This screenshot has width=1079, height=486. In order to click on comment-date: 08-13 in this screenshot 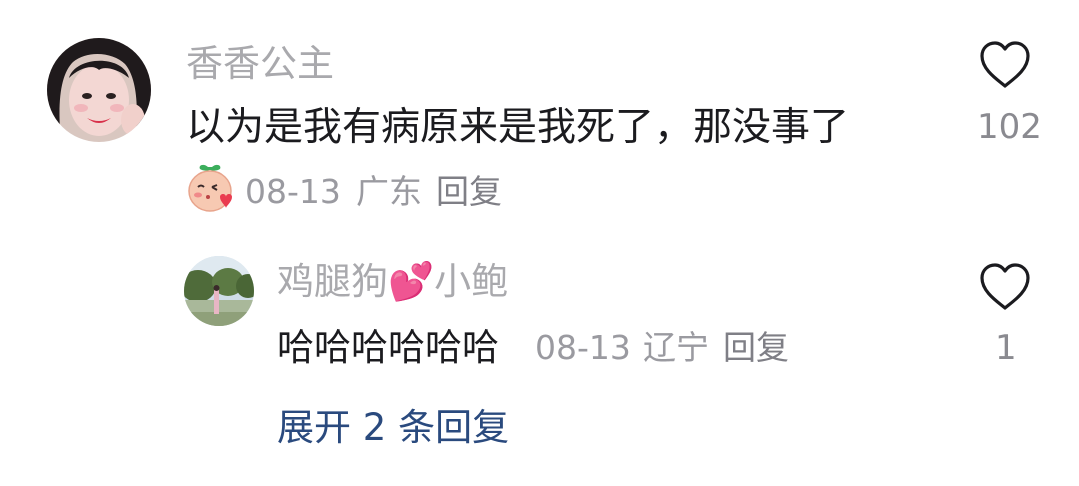, I will do `click(293, 191)`.